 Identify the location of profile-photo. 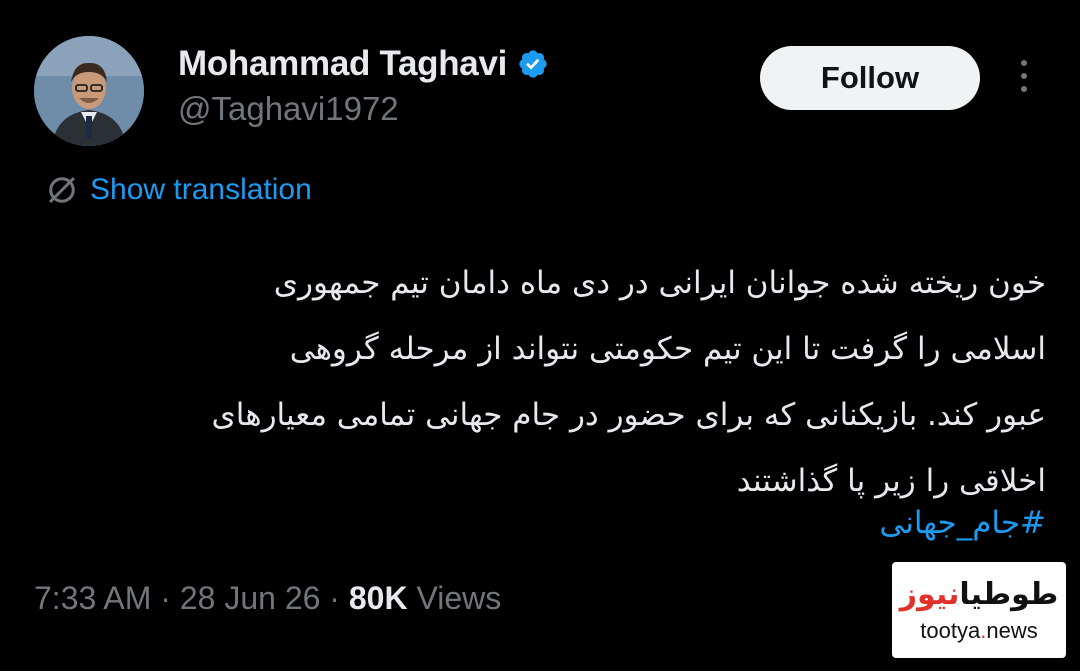
(89, 91).